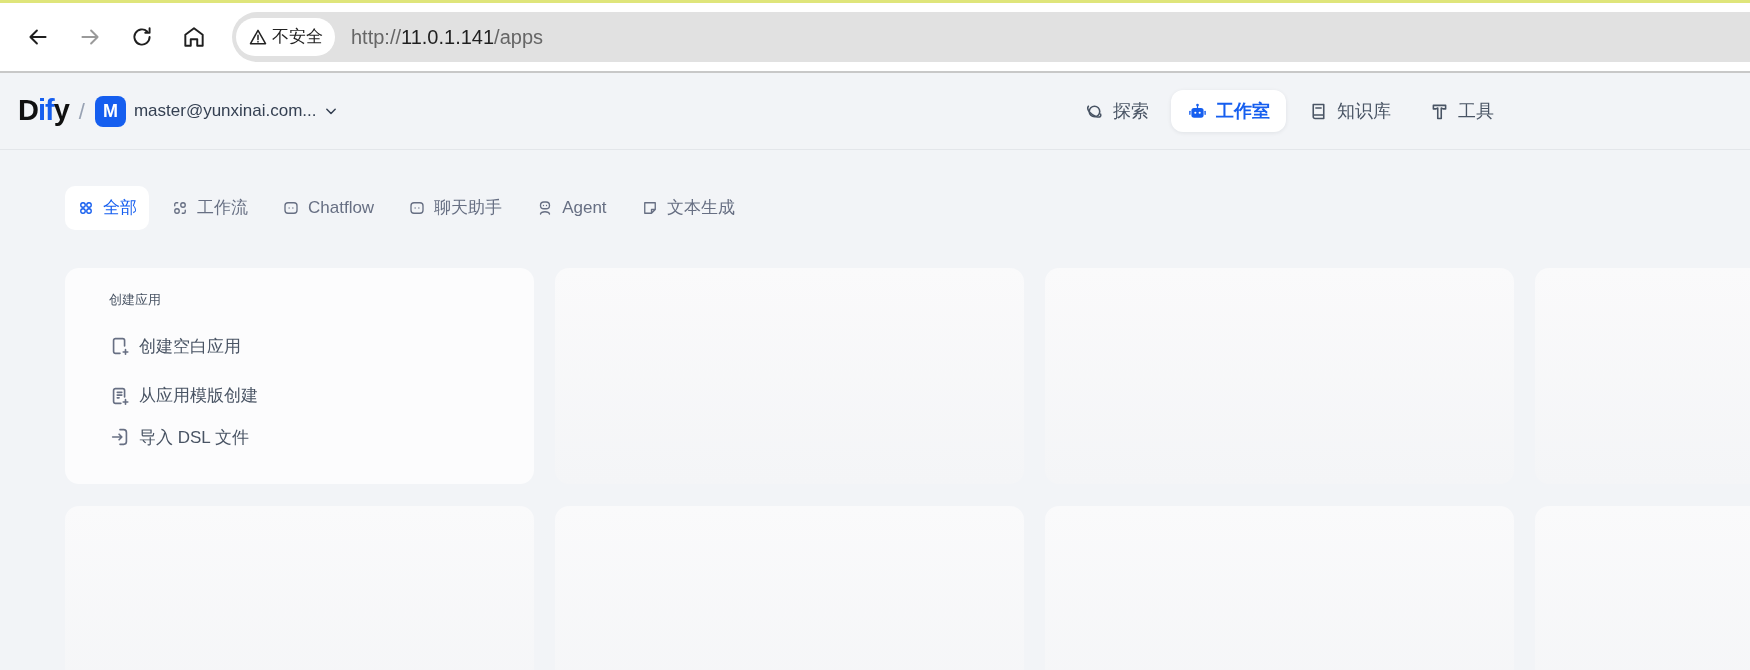 The height and width of the screenshot is (670, 1750). What do you see at coordinates (209, 208) in the screenshot?
I see `category-tab: 工作流` at bounding box center [209, 208].